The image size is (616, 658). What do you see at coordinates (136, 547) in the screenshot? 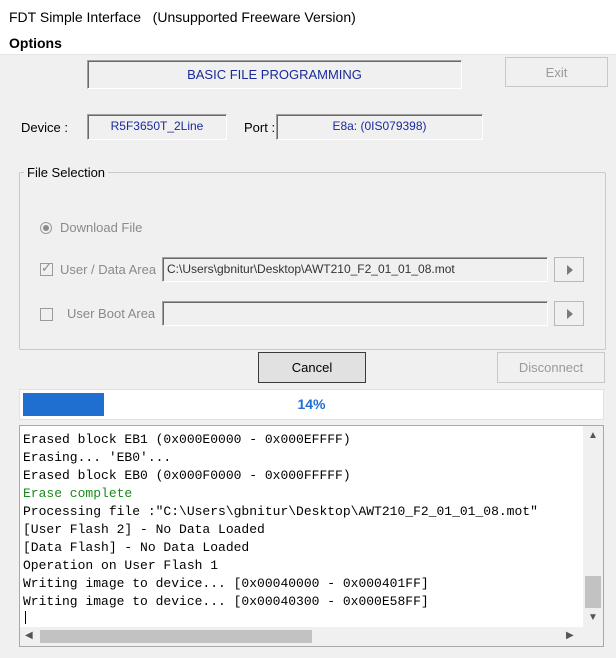
I see `log-line: [Data Flash] - No Data Loaded` at bounding box center [136, 547].